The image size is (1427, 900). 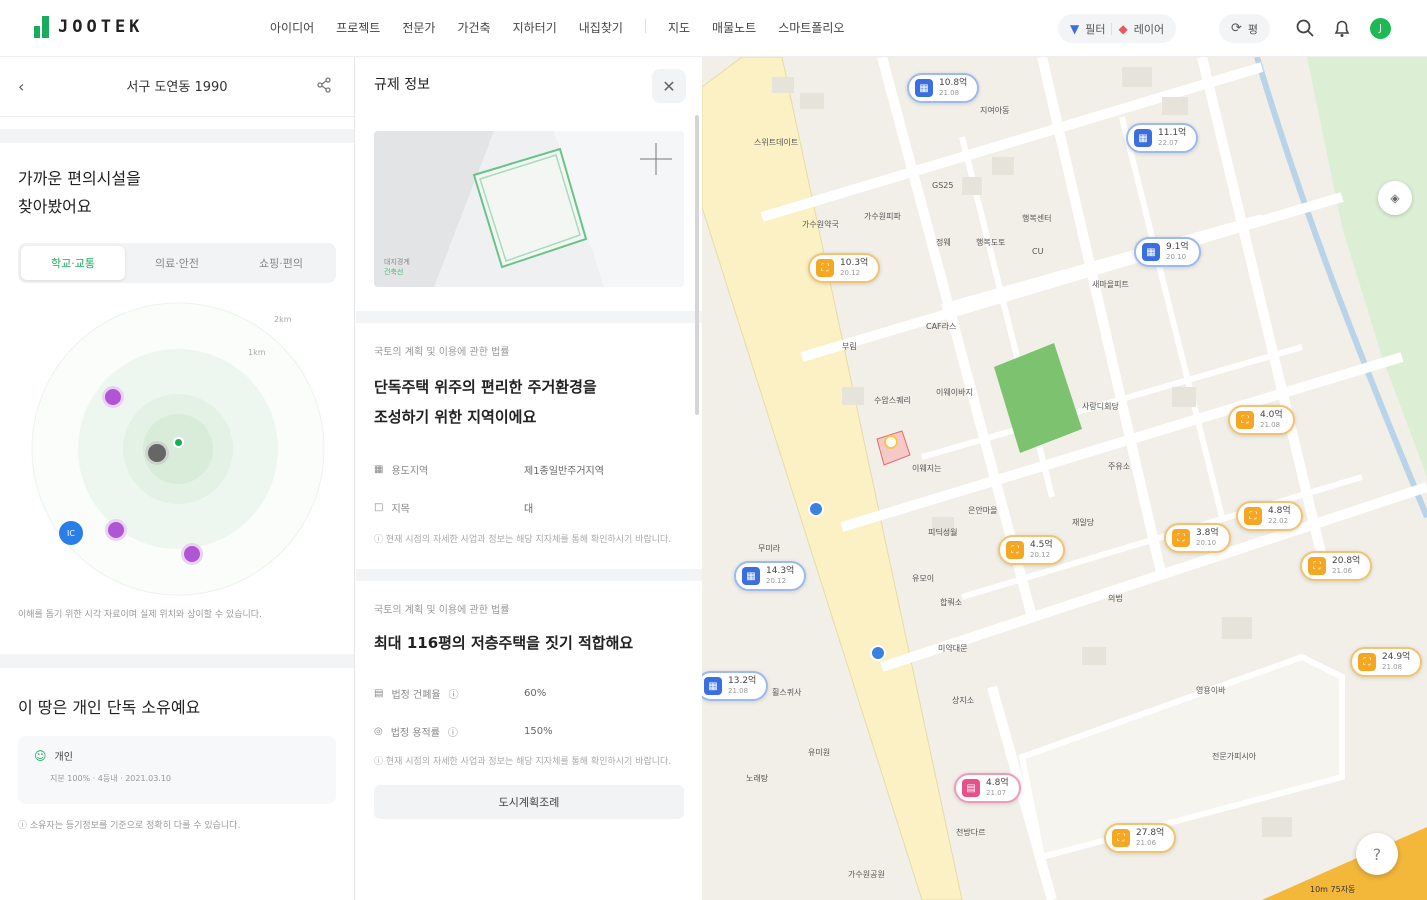 What do you see at coordinates (473, 27) in the screenshot?
I see `nav-item-build: 가건축` at bounding box center [473, 27].